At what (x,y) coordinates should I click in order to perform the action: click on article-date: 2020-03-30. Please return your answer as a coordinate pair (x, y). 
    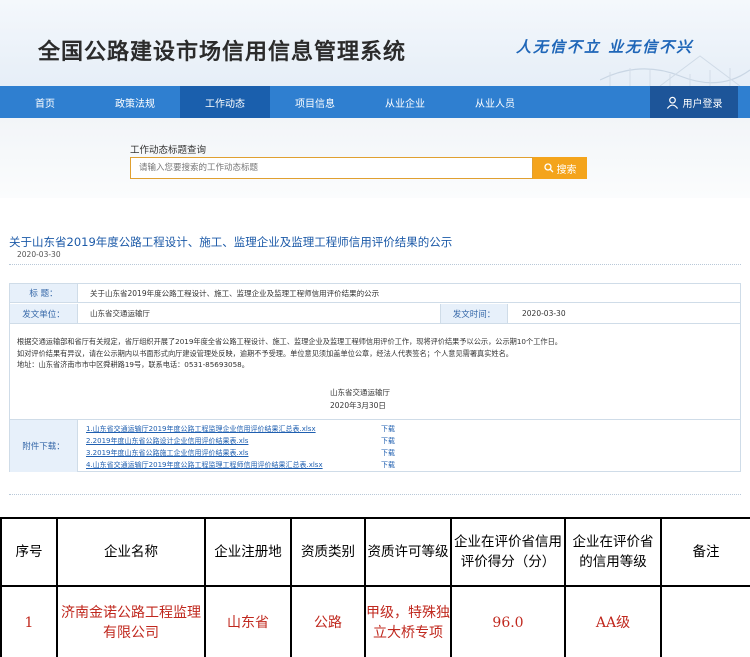
    Looking at the image, I should click on (39, 254).